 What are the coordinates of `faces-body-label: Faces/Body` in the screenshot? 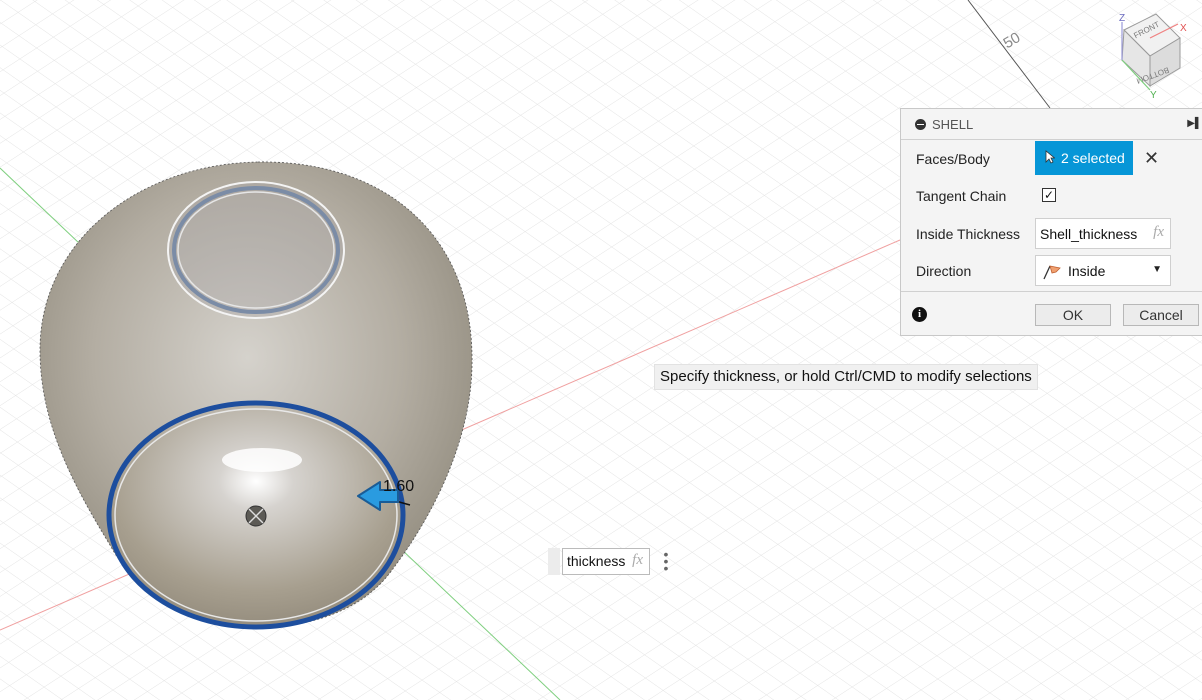 It's located at (953, 159).